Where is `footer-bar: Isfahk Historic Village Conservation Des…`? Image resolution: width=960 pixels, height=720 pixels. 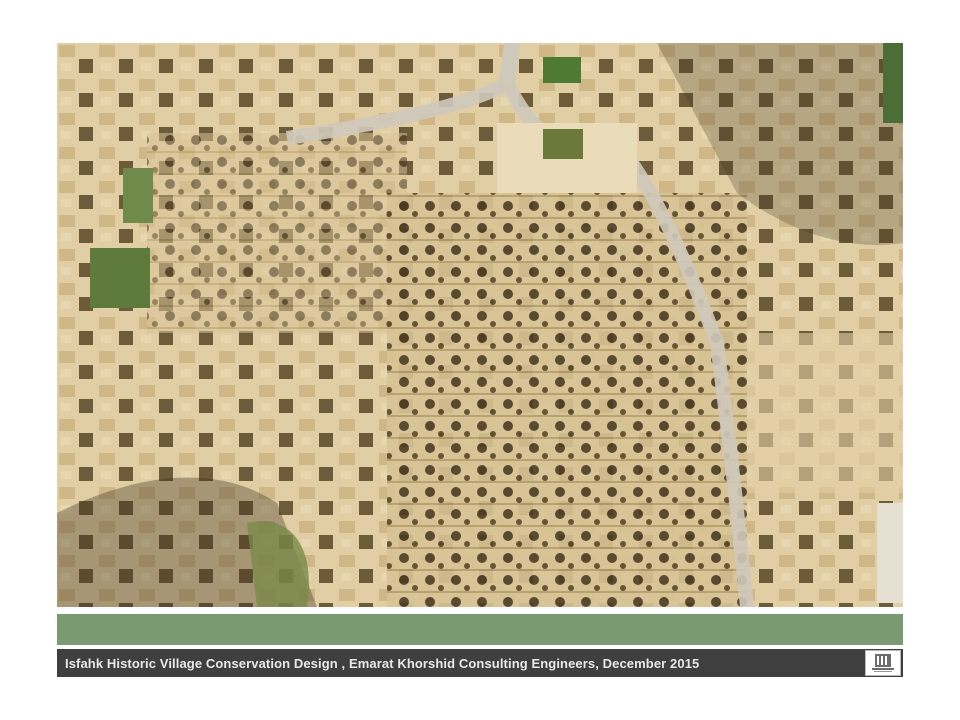 footer-bar: Isfahk Historic Village Conservation Des… is located at coordinates (480, 663).